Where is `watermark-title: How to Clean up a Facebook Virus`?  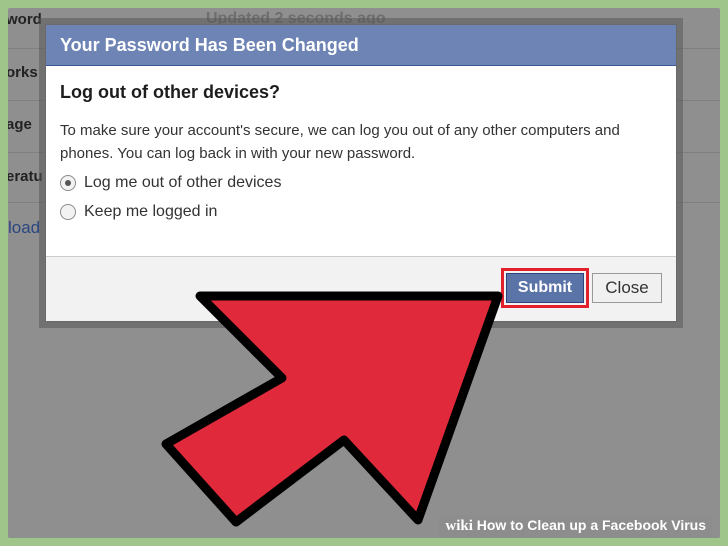 watermark-title: How to Clean up a Facebook Virus is located at coordinates (591, 525).